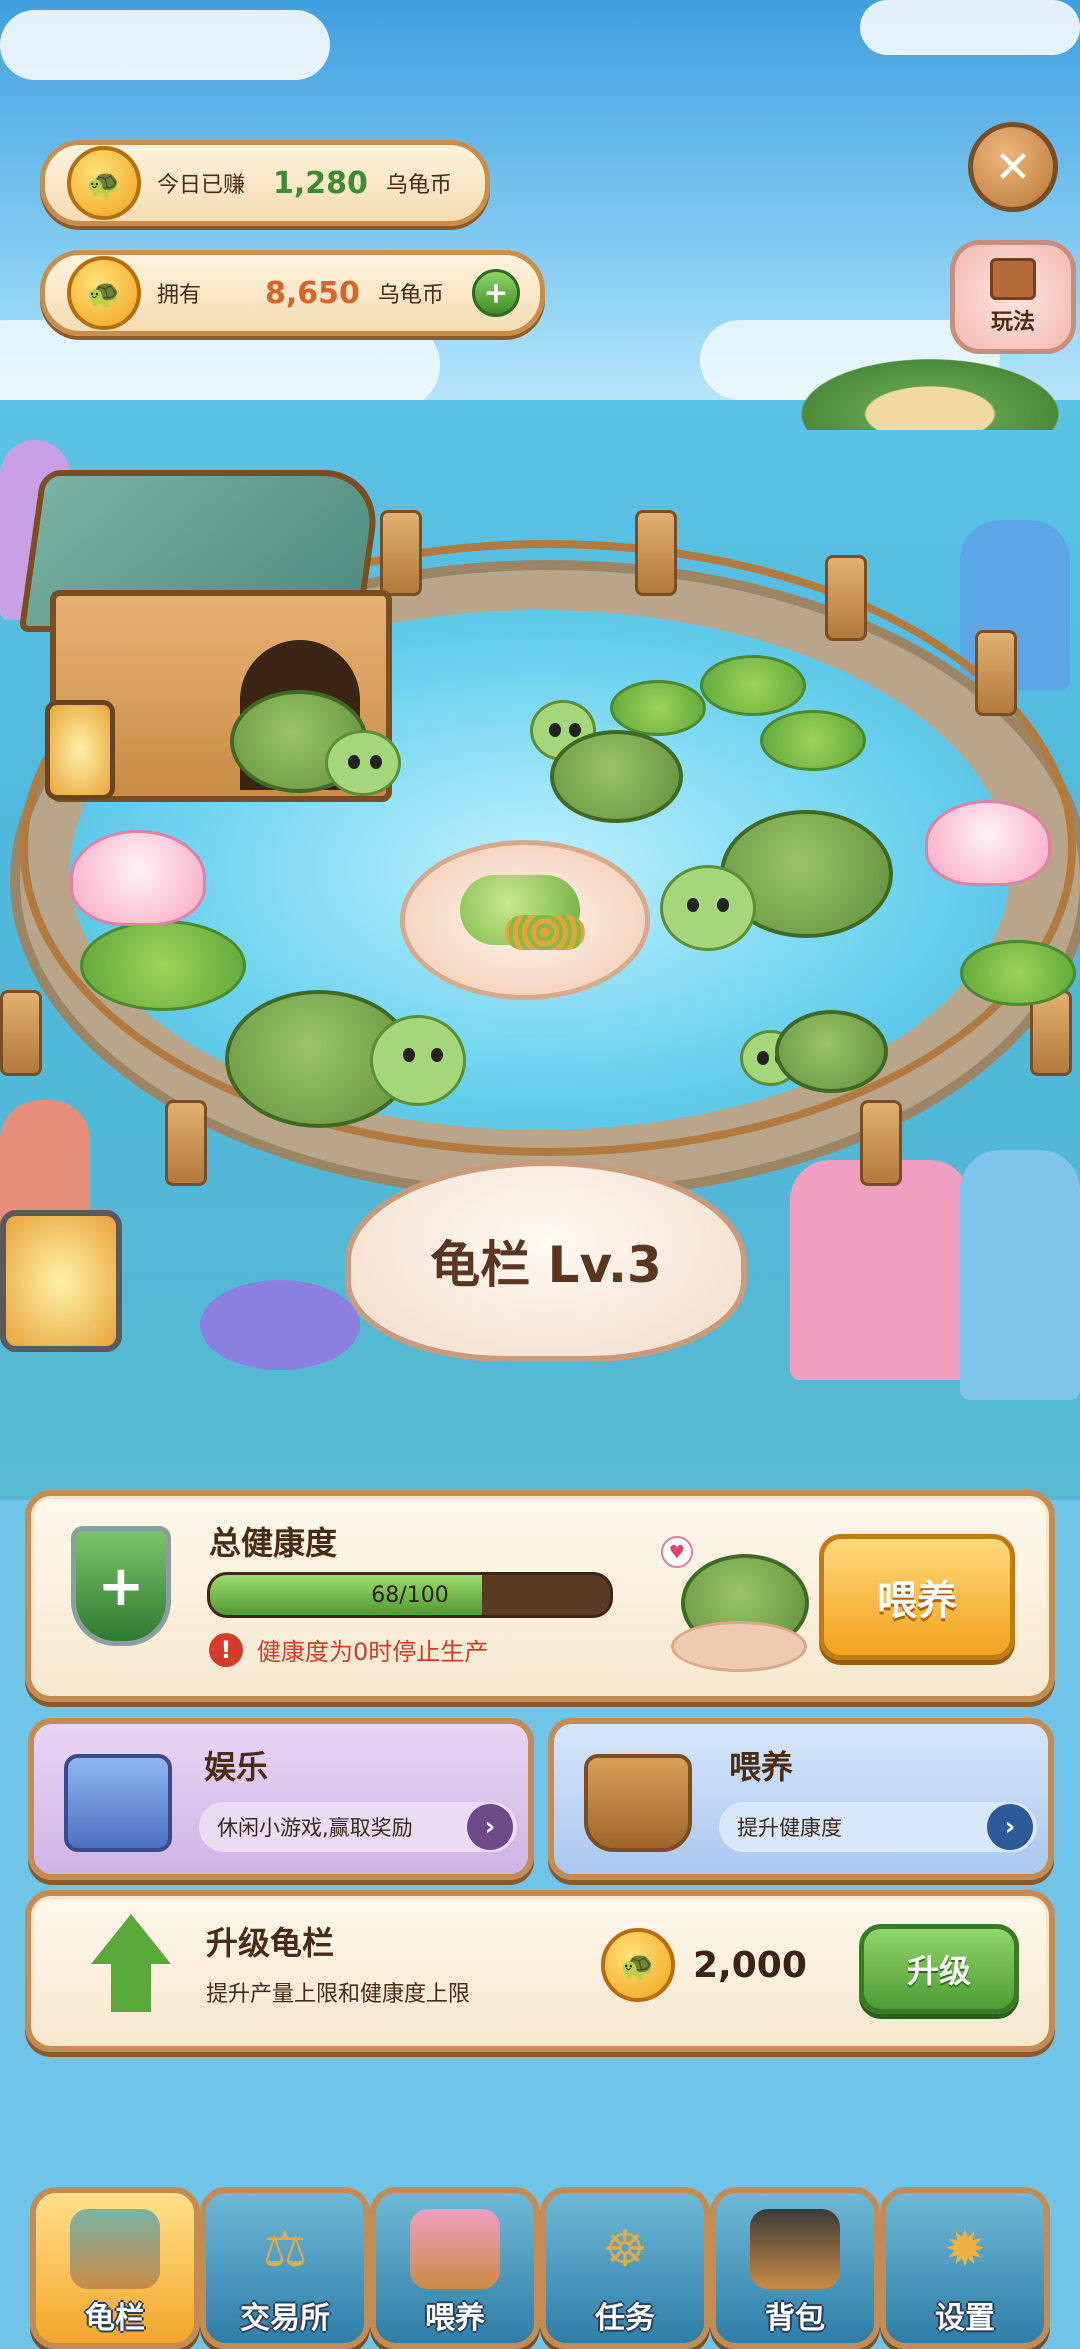 The image size is (1080, 2349). What do you see at coordinates (930, 390) in the screenshot?
I see `island` at bounding box center [930, 390].